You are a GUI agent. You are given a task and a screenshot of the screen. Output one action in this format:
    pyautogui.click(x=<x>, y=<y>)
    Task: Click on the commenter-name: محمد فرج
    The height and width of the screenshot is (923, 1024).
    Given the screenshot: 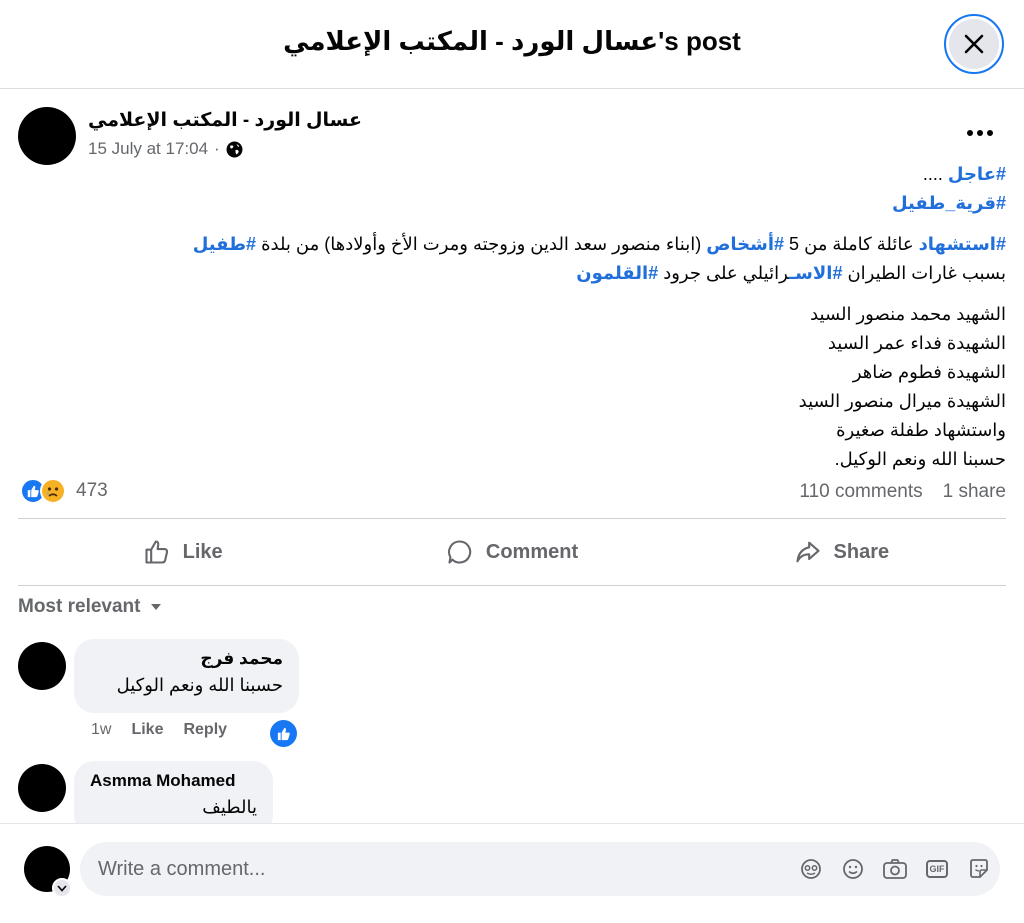 What is the action you would take?
    pyautogui.click(x=186, y=659)
    